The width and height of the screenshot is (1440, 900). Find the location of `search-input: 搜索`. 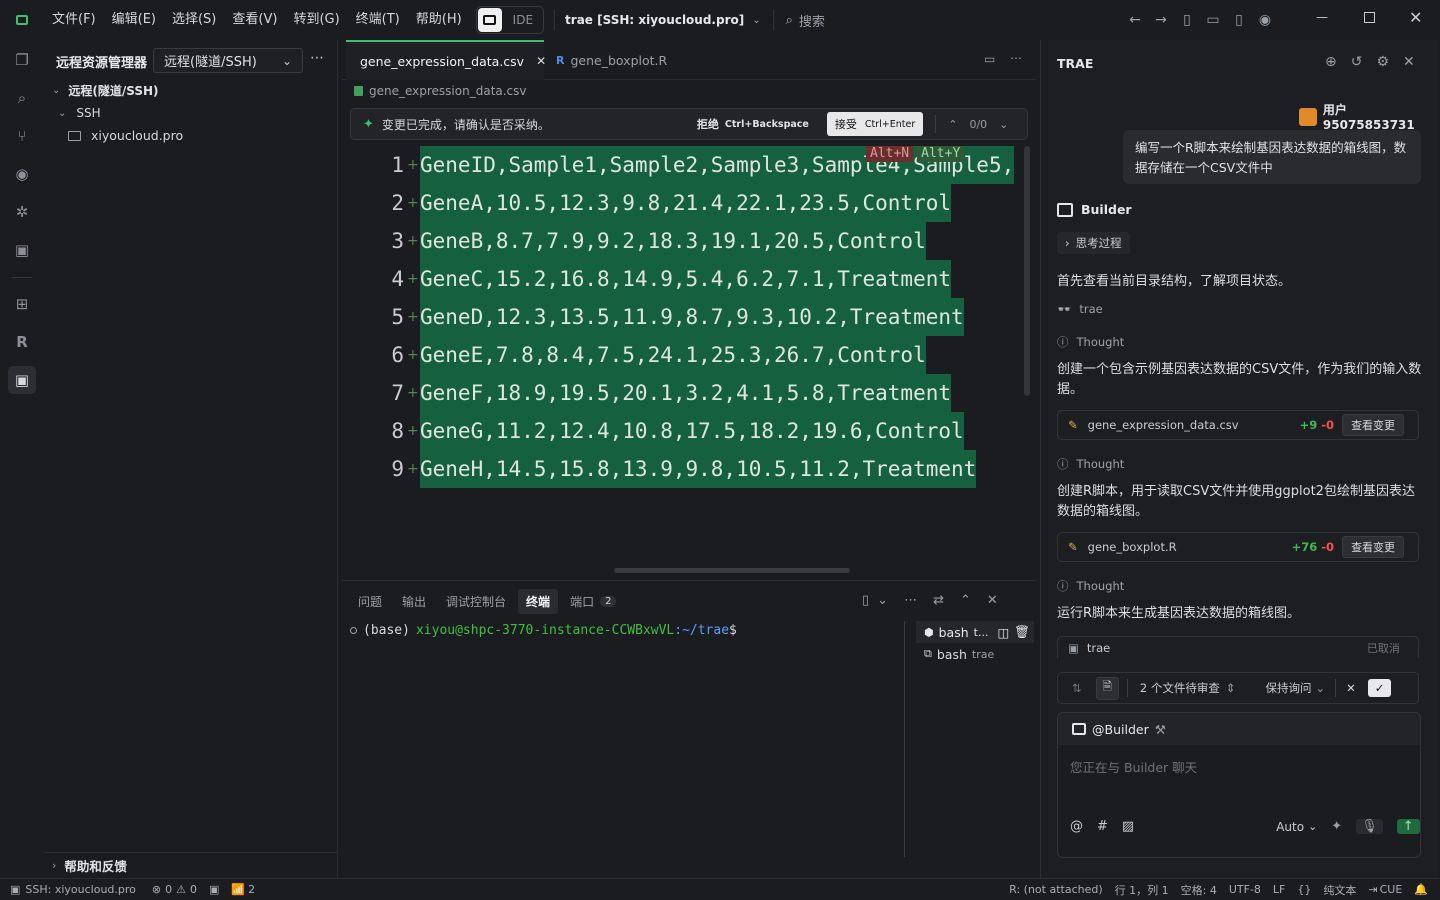

search-input: 搜索 is located at coordinates (954, 20).